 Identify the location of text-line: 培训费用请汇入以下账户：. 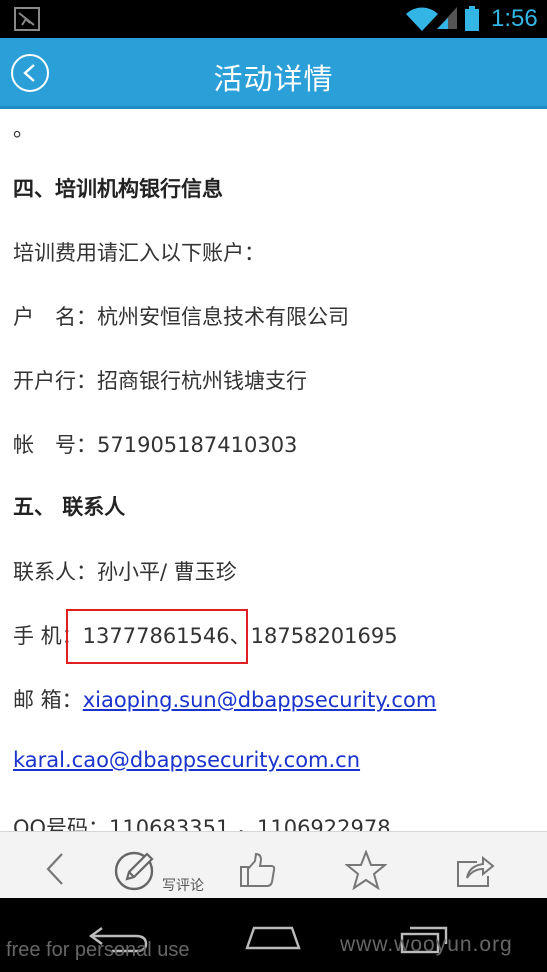
(139, 253).